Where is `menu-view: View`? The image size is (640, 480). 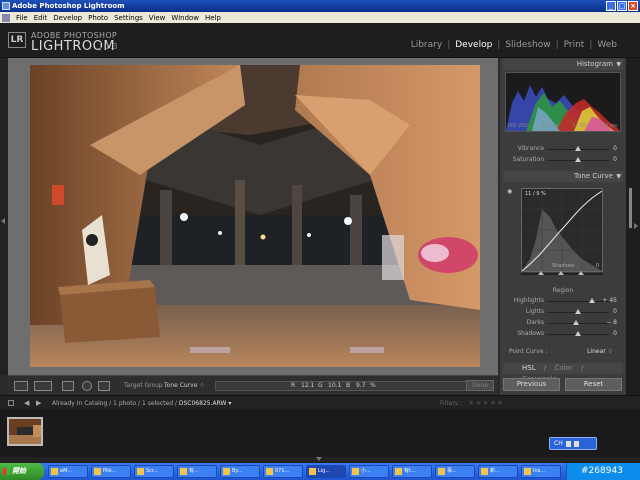 menu-view: View is located at coordinates (157, 18).